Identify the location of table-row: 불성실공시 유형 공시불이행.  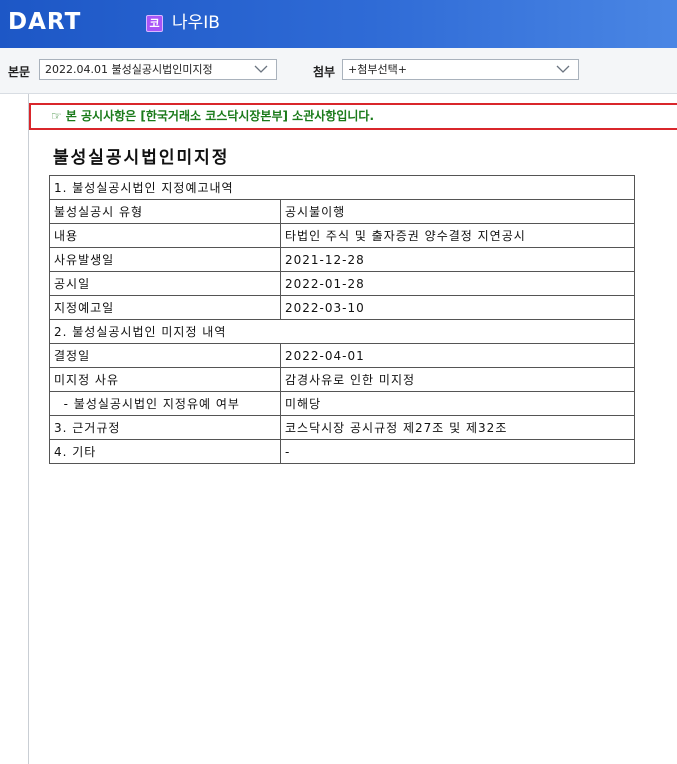
(342, 211).